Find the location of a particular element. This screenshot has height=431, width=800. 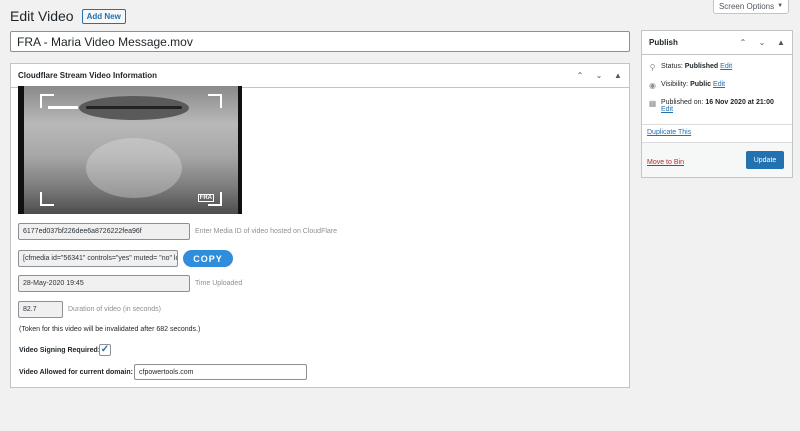

status-edit-link: Edit is located at coordinates (726, 66).